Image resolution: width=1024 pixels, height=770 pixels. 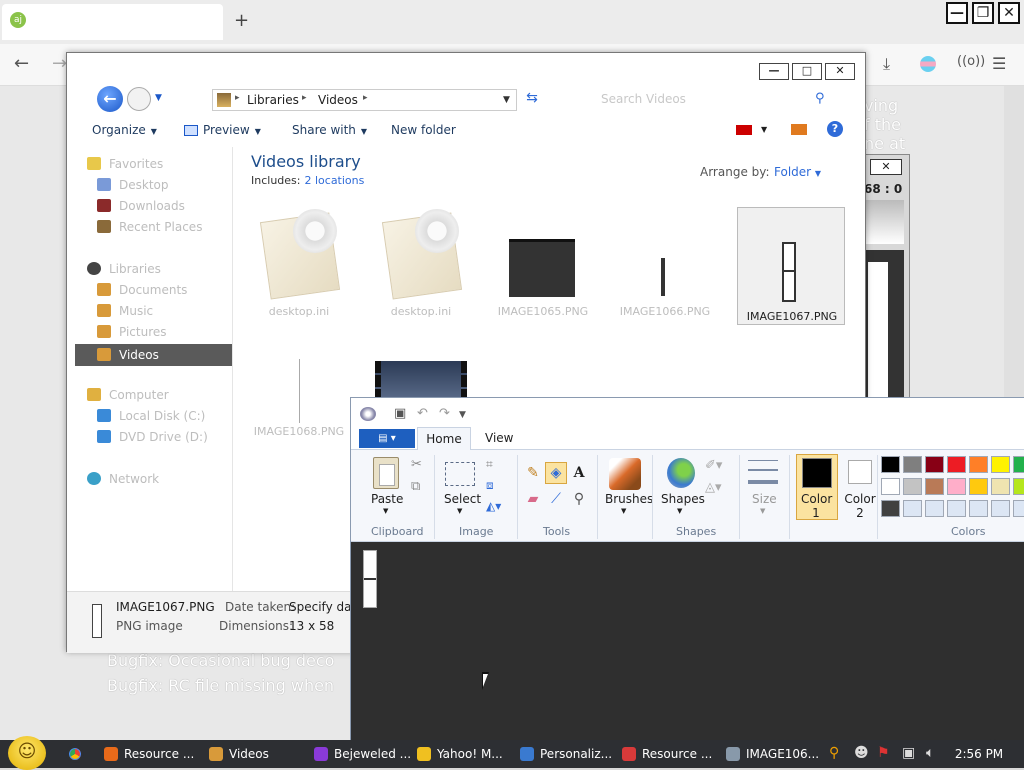 What do you see at coordinates (1009, 13) in the screenshot?
I see `browser-close-button: ✕` at bounding box center [1009, 13].